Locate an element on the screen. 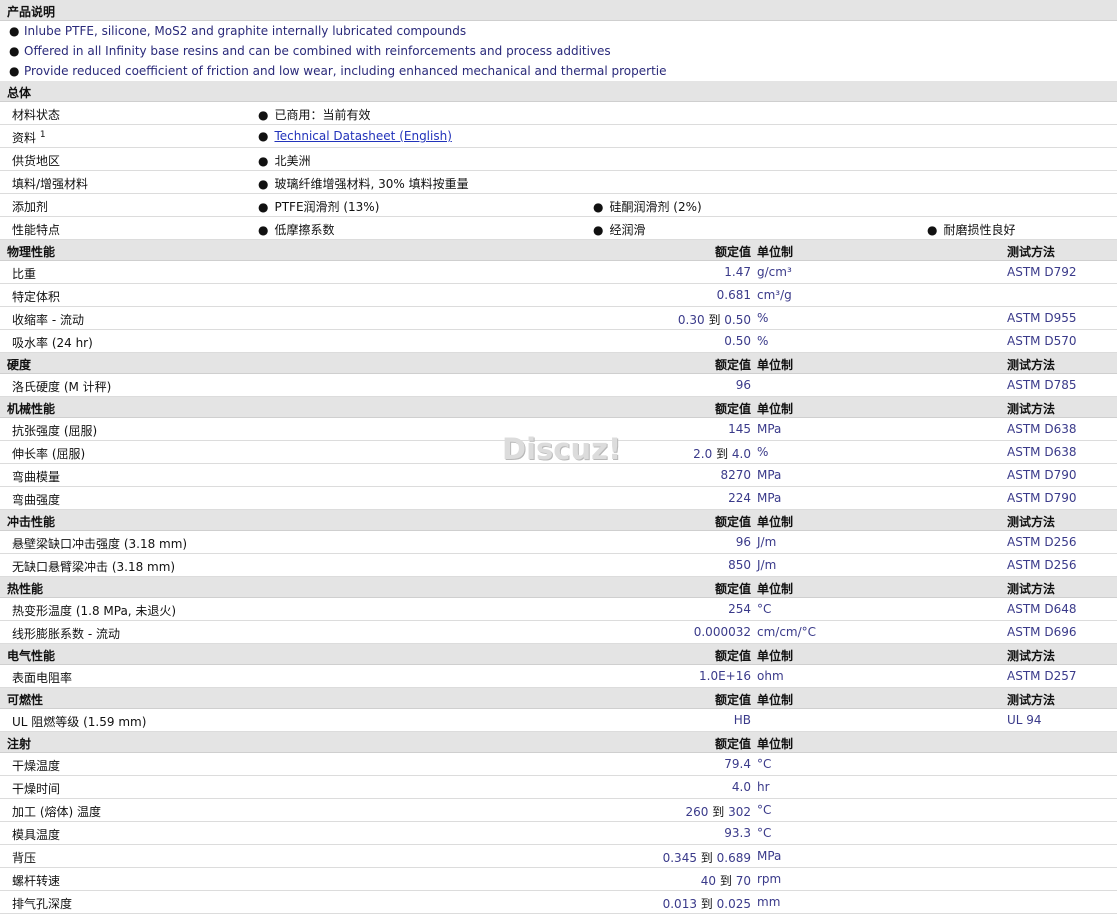  row-label: 伸长率 (屈服) is located at coordinates (49, 454).